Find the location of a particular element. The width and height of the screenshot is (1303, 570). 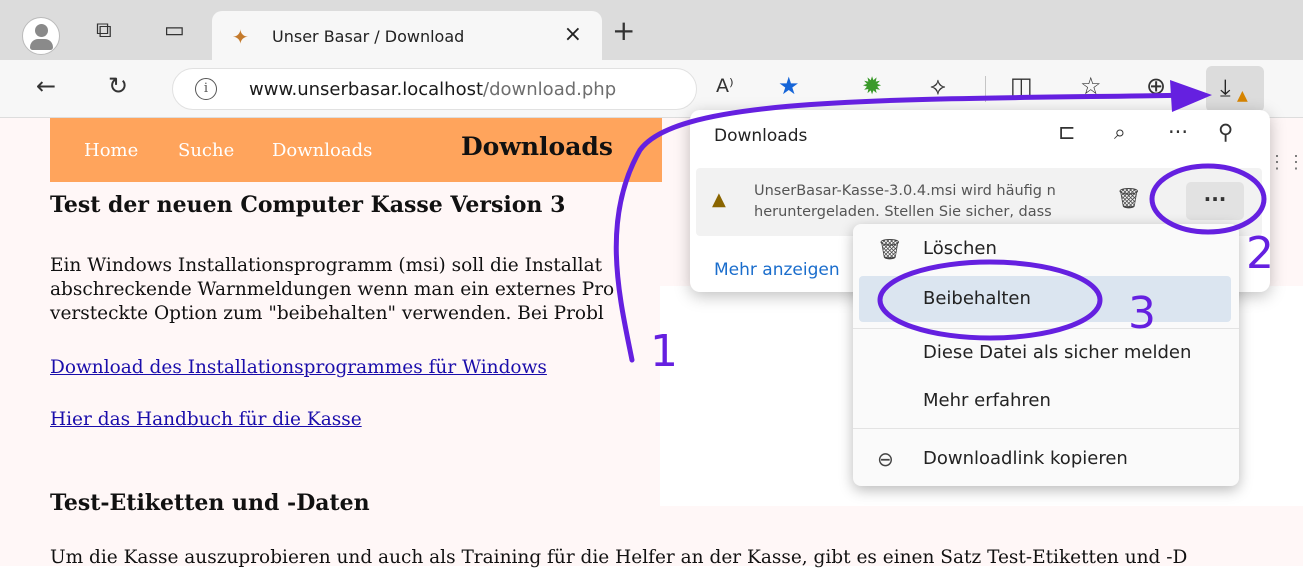

url-path: /download.php is located at coordinates (550, 89).